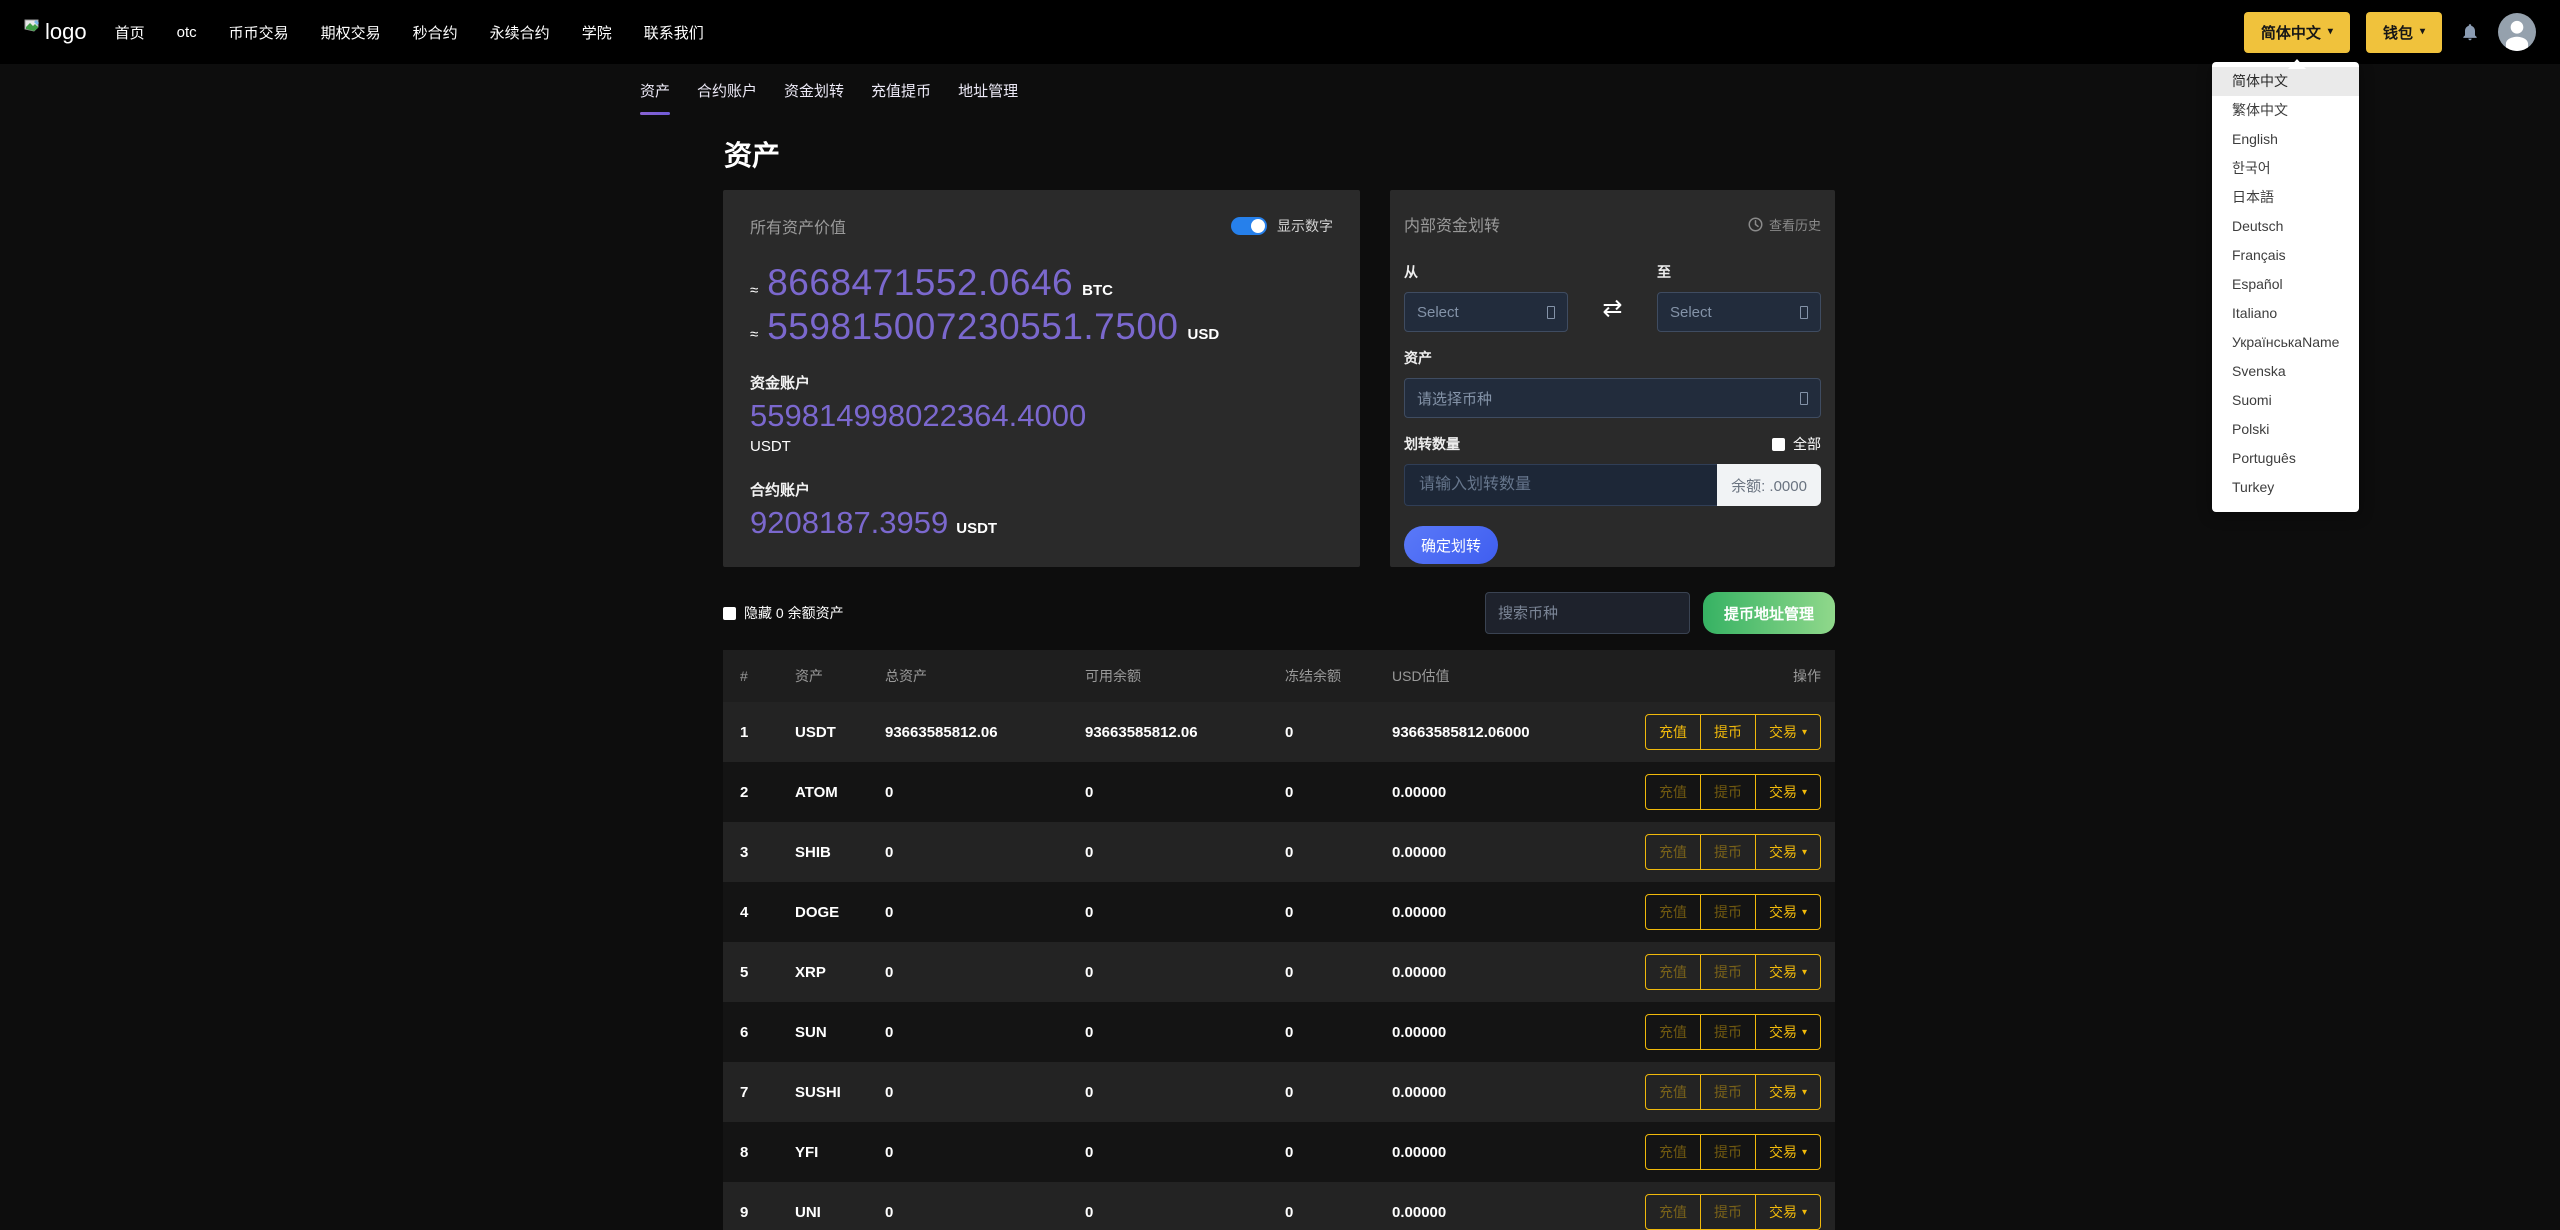  Describe the element at coordinates (1612, 398) in the screenshot. I see `coin-select: 请选择币种` at that location.